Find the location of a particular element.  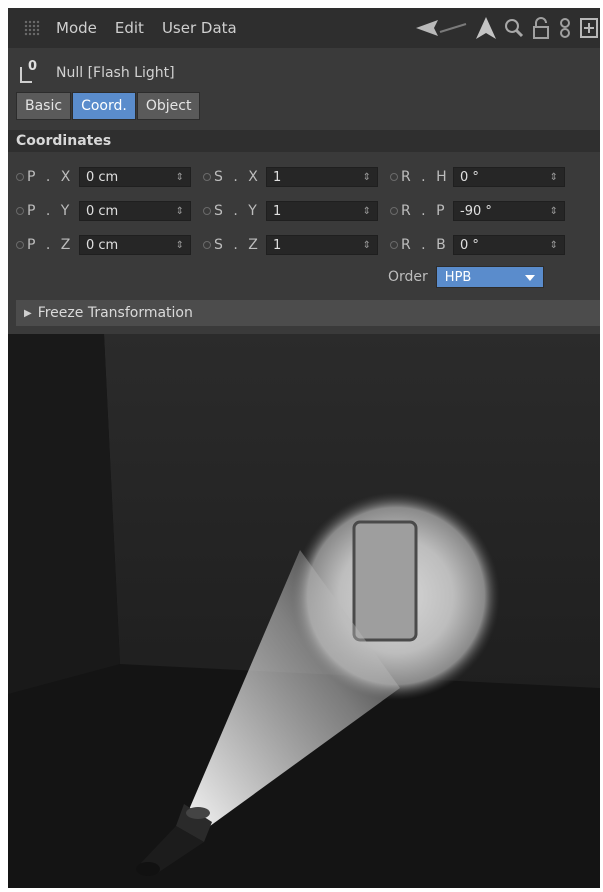

coord-row-3: P . Z 0 cm ⇕ S . Z 1 ⇕ R . B 0 ° ⇕ is located at coordinates (290, 245).